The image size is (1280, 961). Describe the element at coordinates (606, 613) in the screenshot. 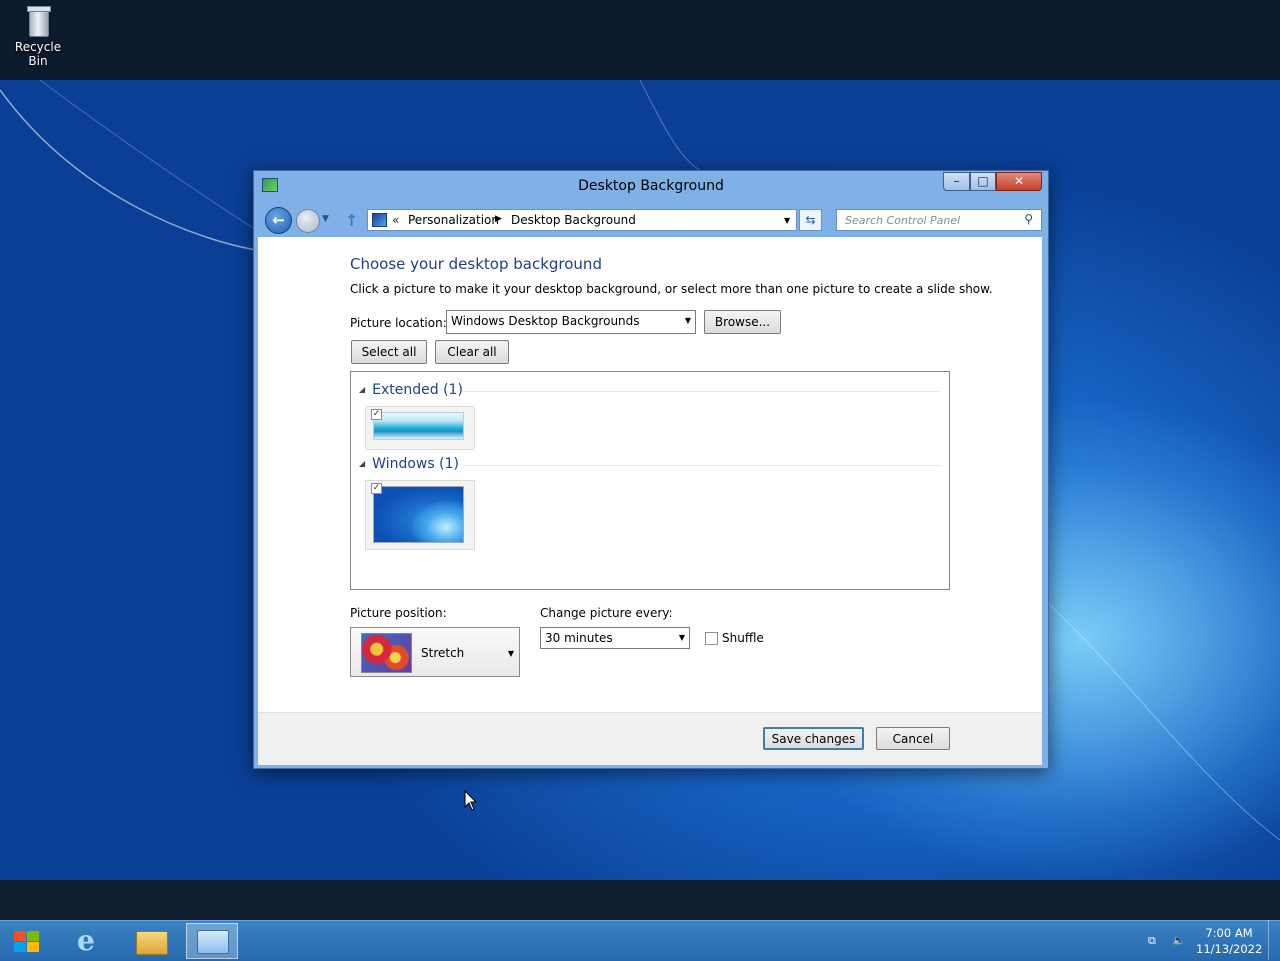

I see `change-picture-label: Change picture every:` at that location.